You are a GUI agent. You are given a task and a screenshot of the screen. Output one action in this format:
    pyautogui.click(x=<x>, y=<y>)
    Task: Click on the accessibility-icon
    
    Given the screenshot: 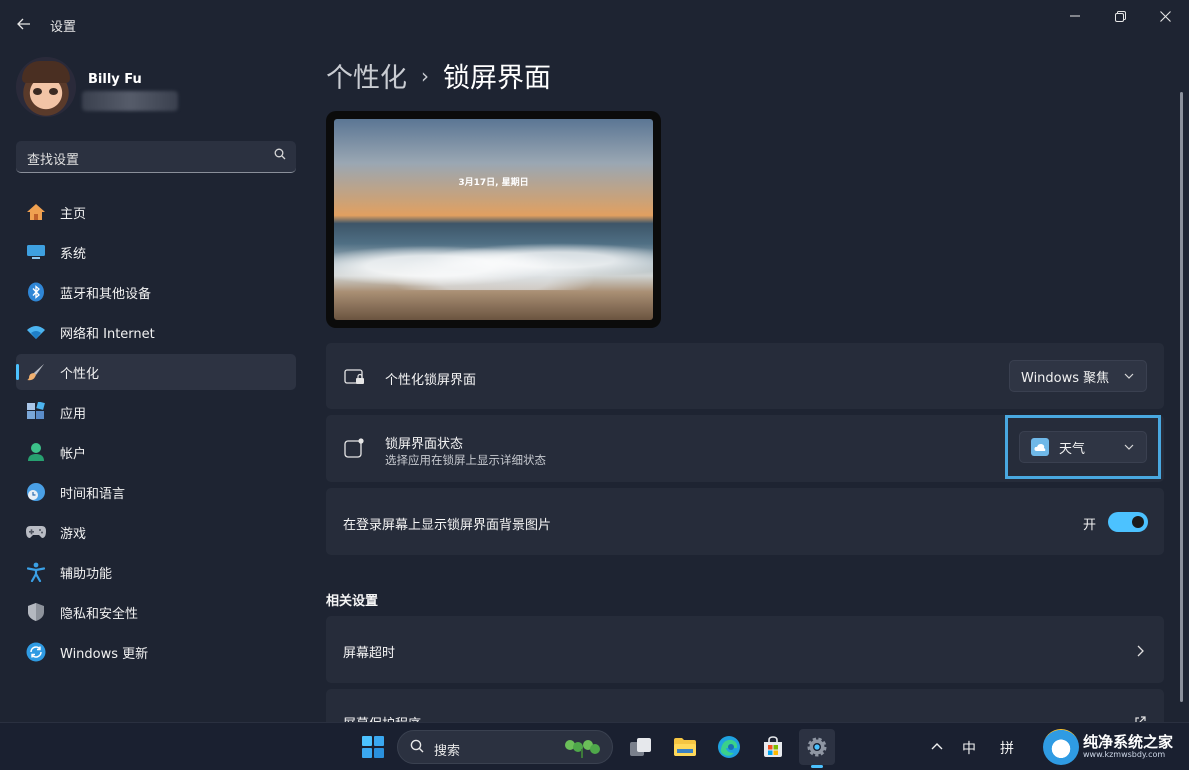 What is the action you would take?
    pyautogui.click(x=36, y=572)
    